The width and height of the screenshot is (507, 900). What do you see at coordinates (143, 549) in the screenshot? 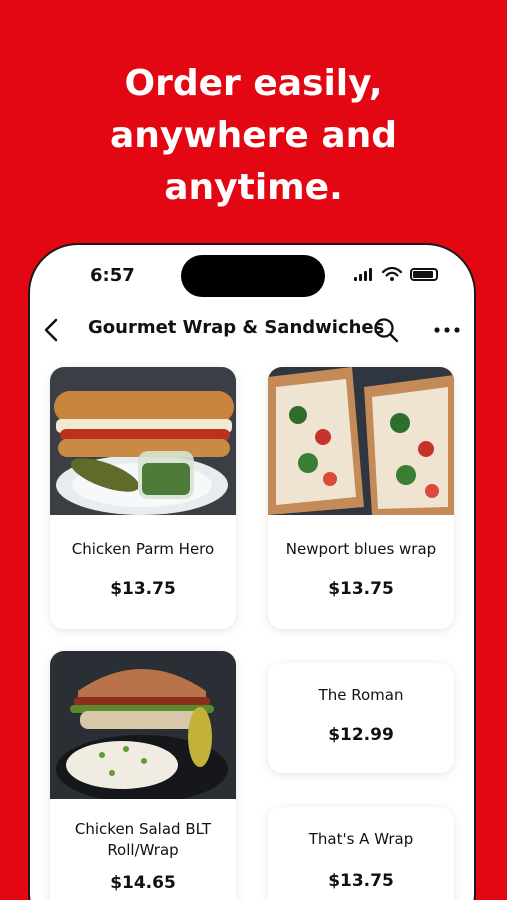
I see `item-name: Chicken Parm Hero` at bounding box center [143, 549].